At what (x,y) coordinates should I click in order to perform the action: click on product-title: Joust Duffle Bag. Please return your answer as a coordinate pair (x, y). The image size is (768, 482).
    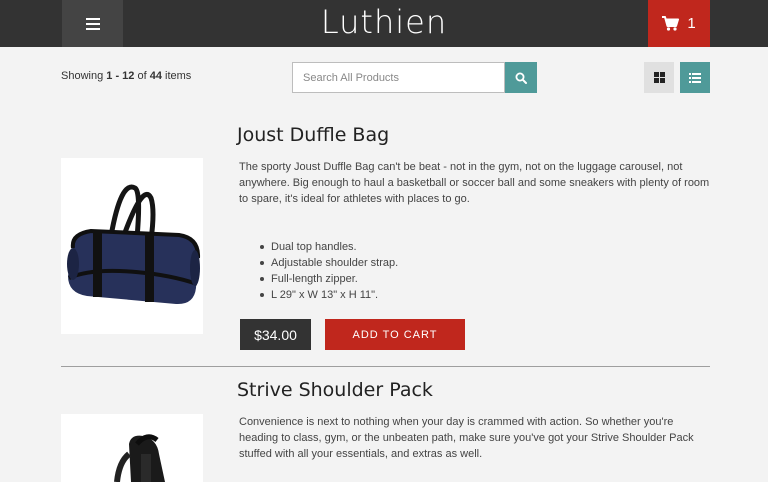
    Looking at the image, I should click on (313, 135).